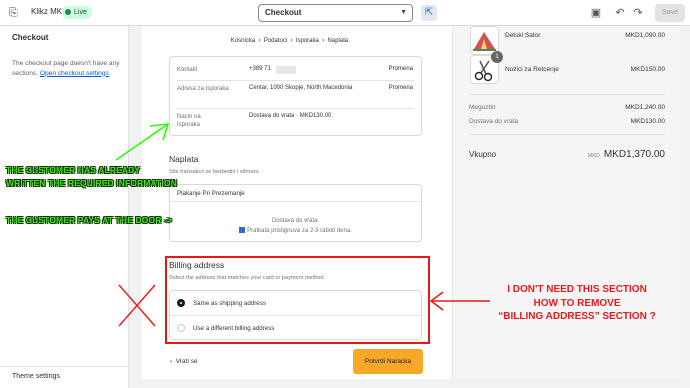  I want to click on item-price: MKD150.00, so click(647, 69).